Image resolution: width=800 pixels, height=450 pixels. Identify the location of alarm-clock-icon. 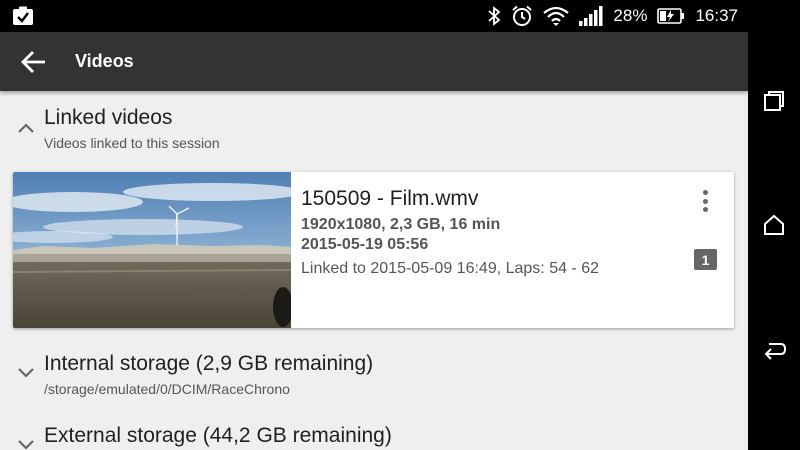
(522, 16).